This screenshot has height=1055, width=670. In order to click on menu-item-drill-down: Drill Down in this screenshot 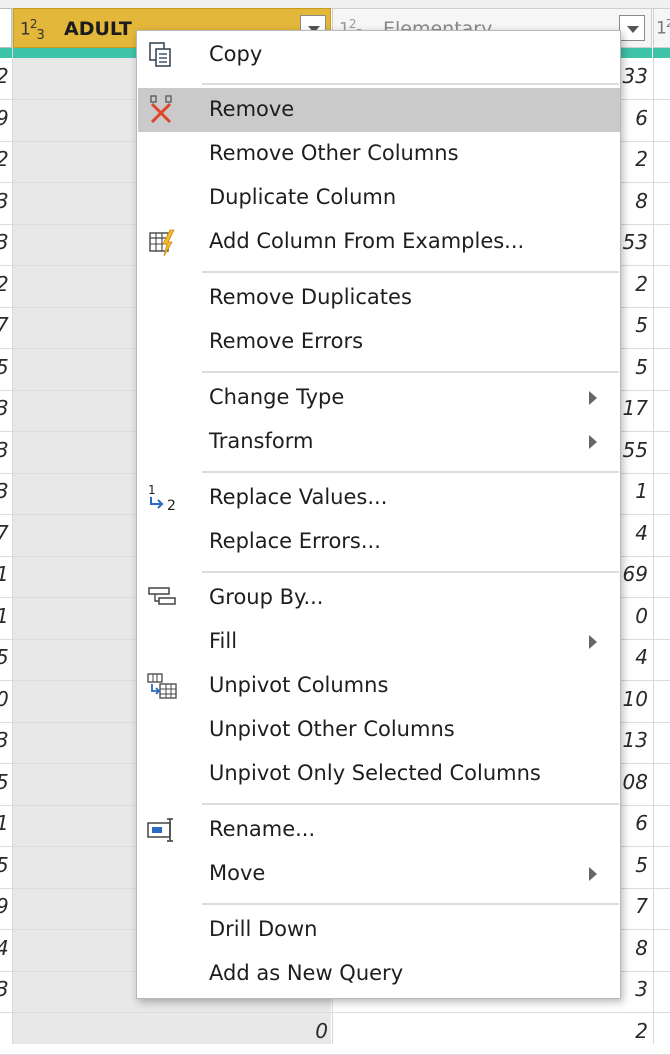, I will do `click(379, 930)`.